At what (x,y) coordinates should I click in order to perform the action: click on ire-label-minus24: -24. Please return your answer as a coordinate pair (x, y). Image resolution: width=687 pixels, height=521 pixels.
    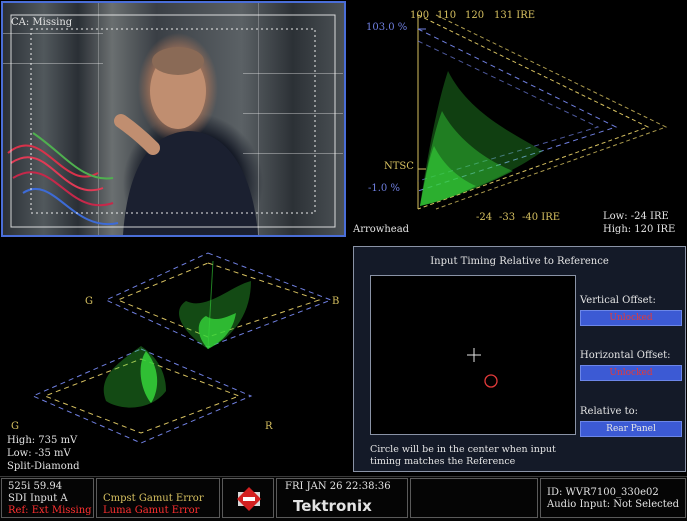
    Looking at the image, I should click on (484, 217).